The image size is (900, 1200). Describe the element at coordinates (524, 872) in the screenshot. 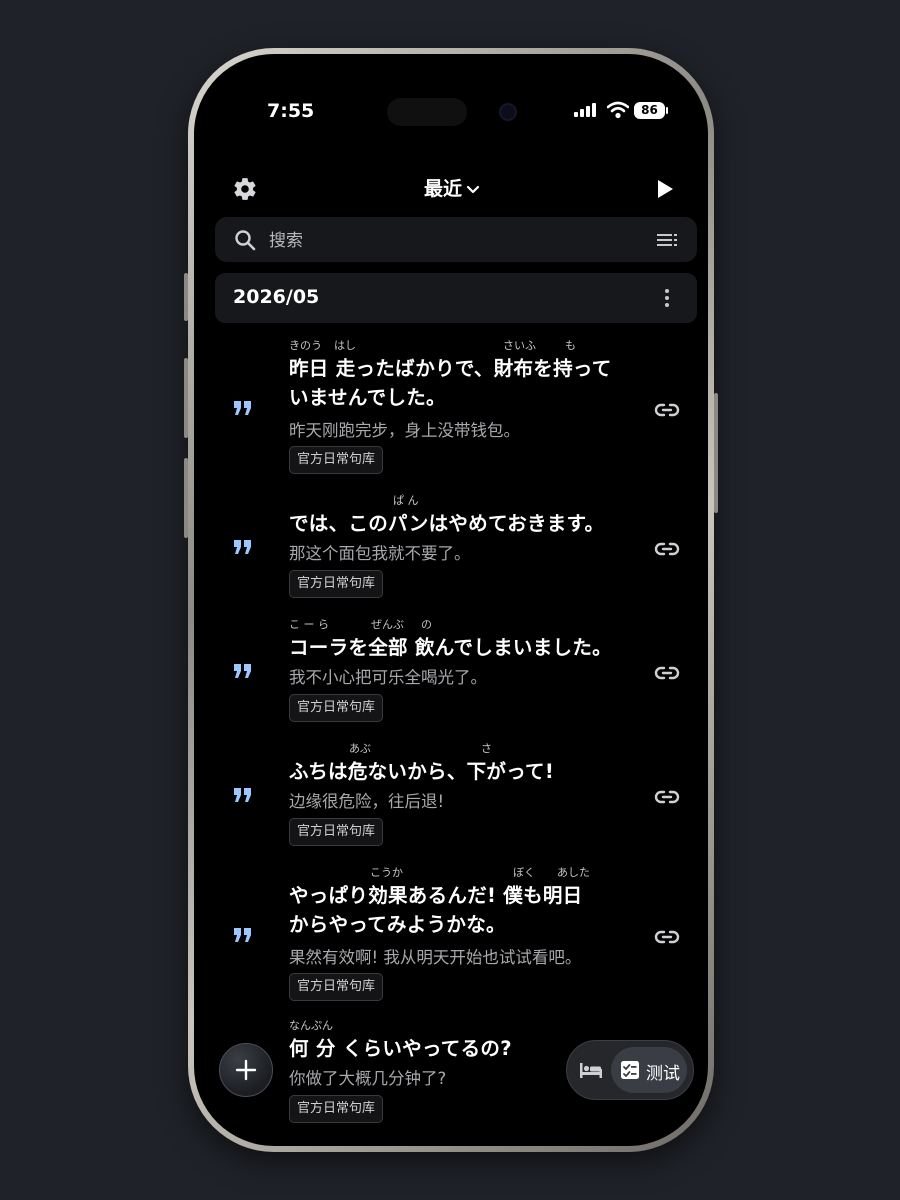

I see `furigana: ぼく` at that location.